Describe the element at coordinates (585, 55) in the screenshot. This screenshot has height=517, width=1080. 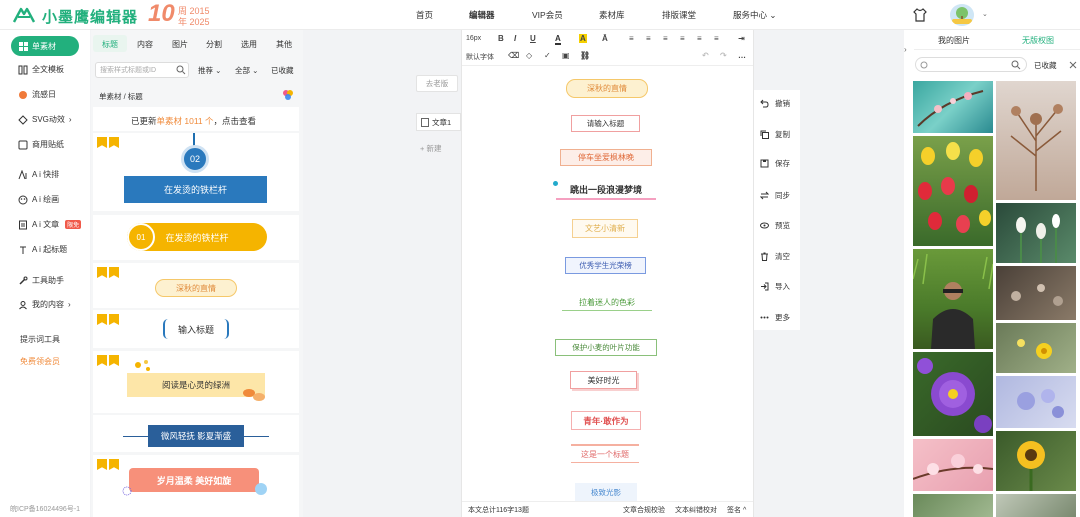
I see `link-icon: ⛓` at that location.